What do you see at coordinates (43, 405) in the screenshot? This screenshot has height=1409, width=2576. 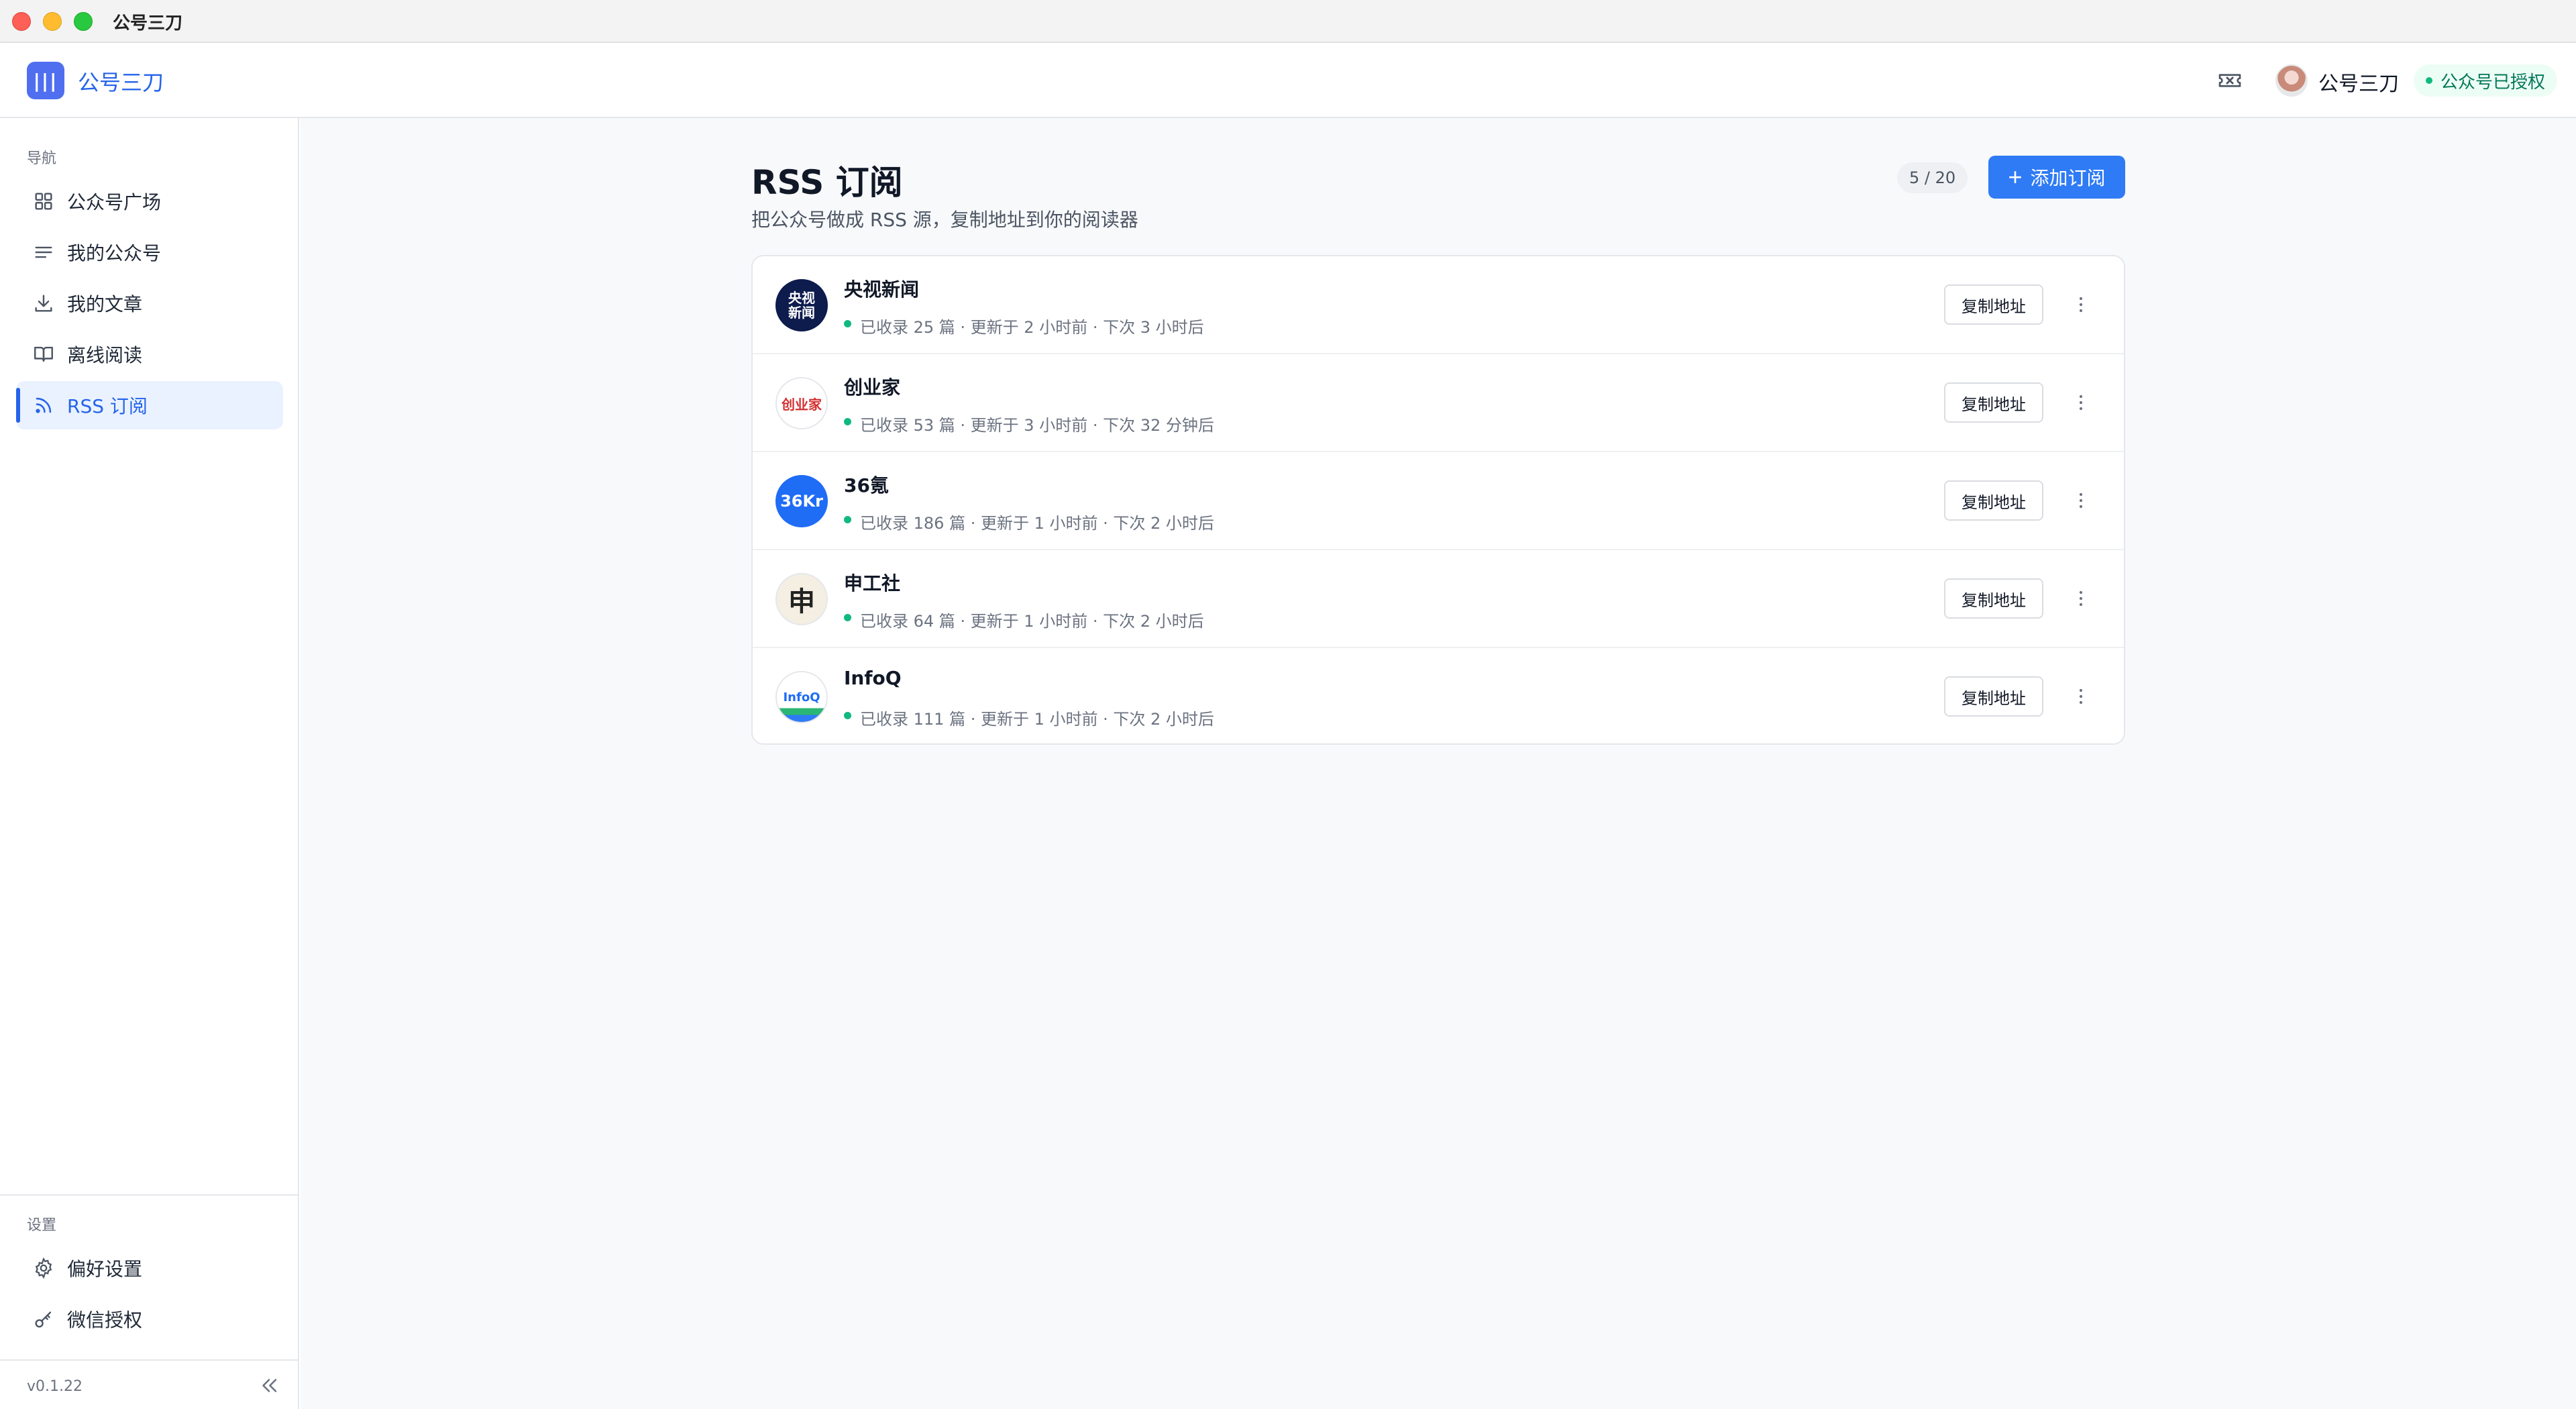 I see `rss-icon` at bounding box center [43, 405].